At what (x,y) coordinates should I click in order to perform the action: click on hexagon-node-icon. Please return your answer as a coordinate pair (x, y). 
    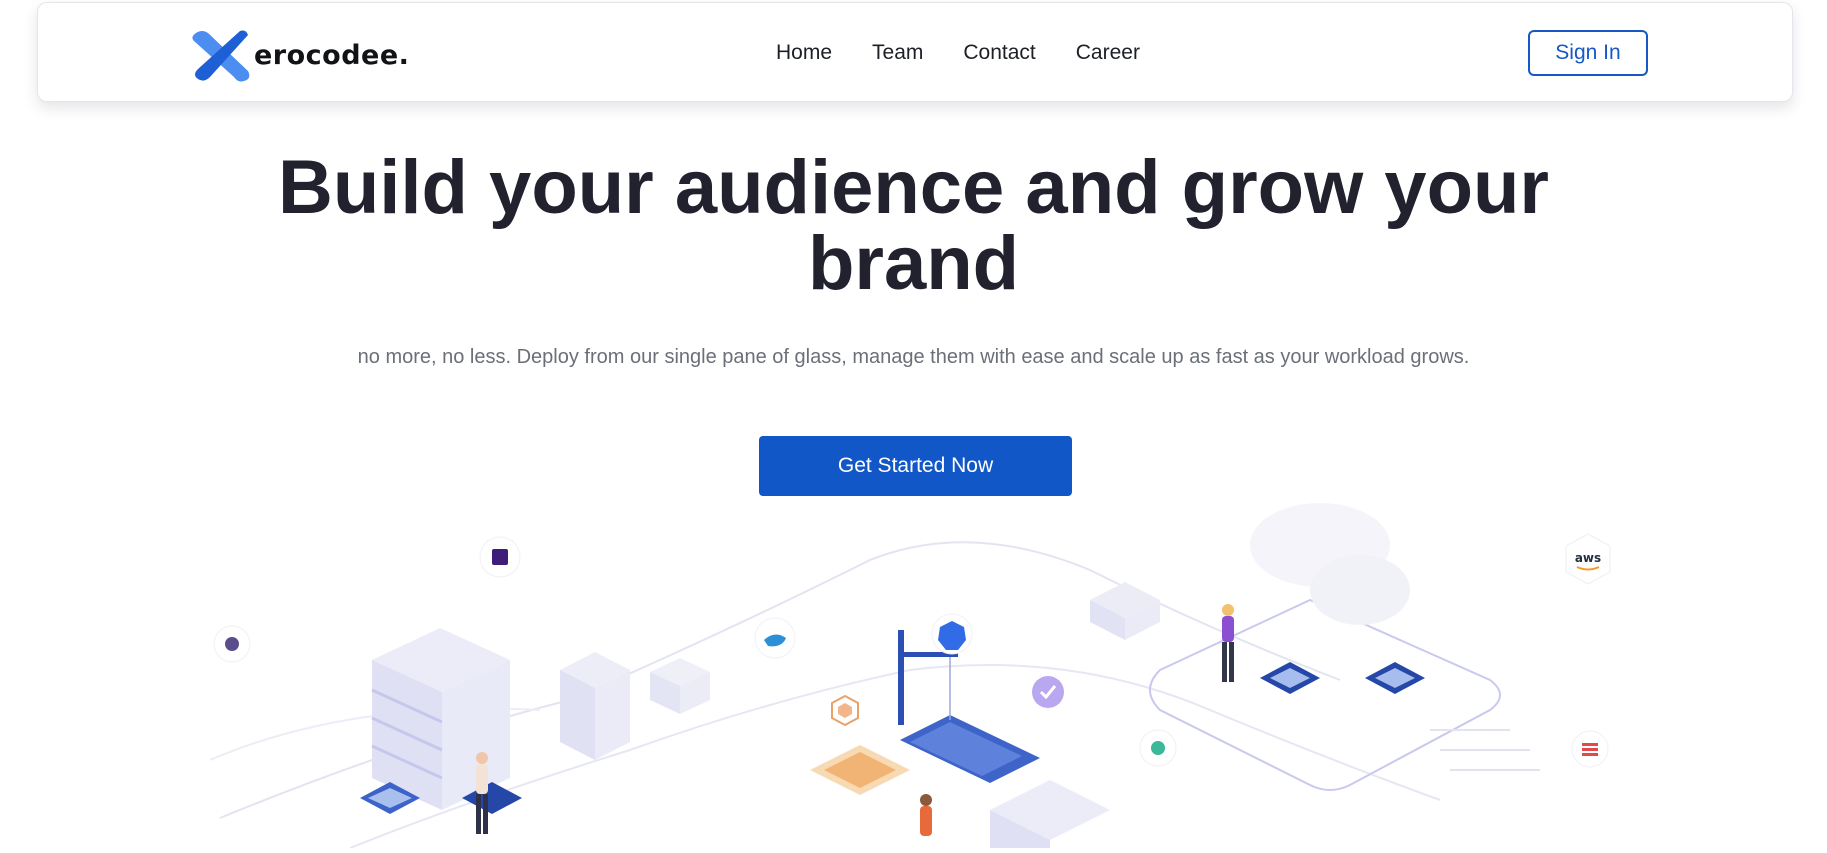
    Looking at the image, I should click on (845, 710).